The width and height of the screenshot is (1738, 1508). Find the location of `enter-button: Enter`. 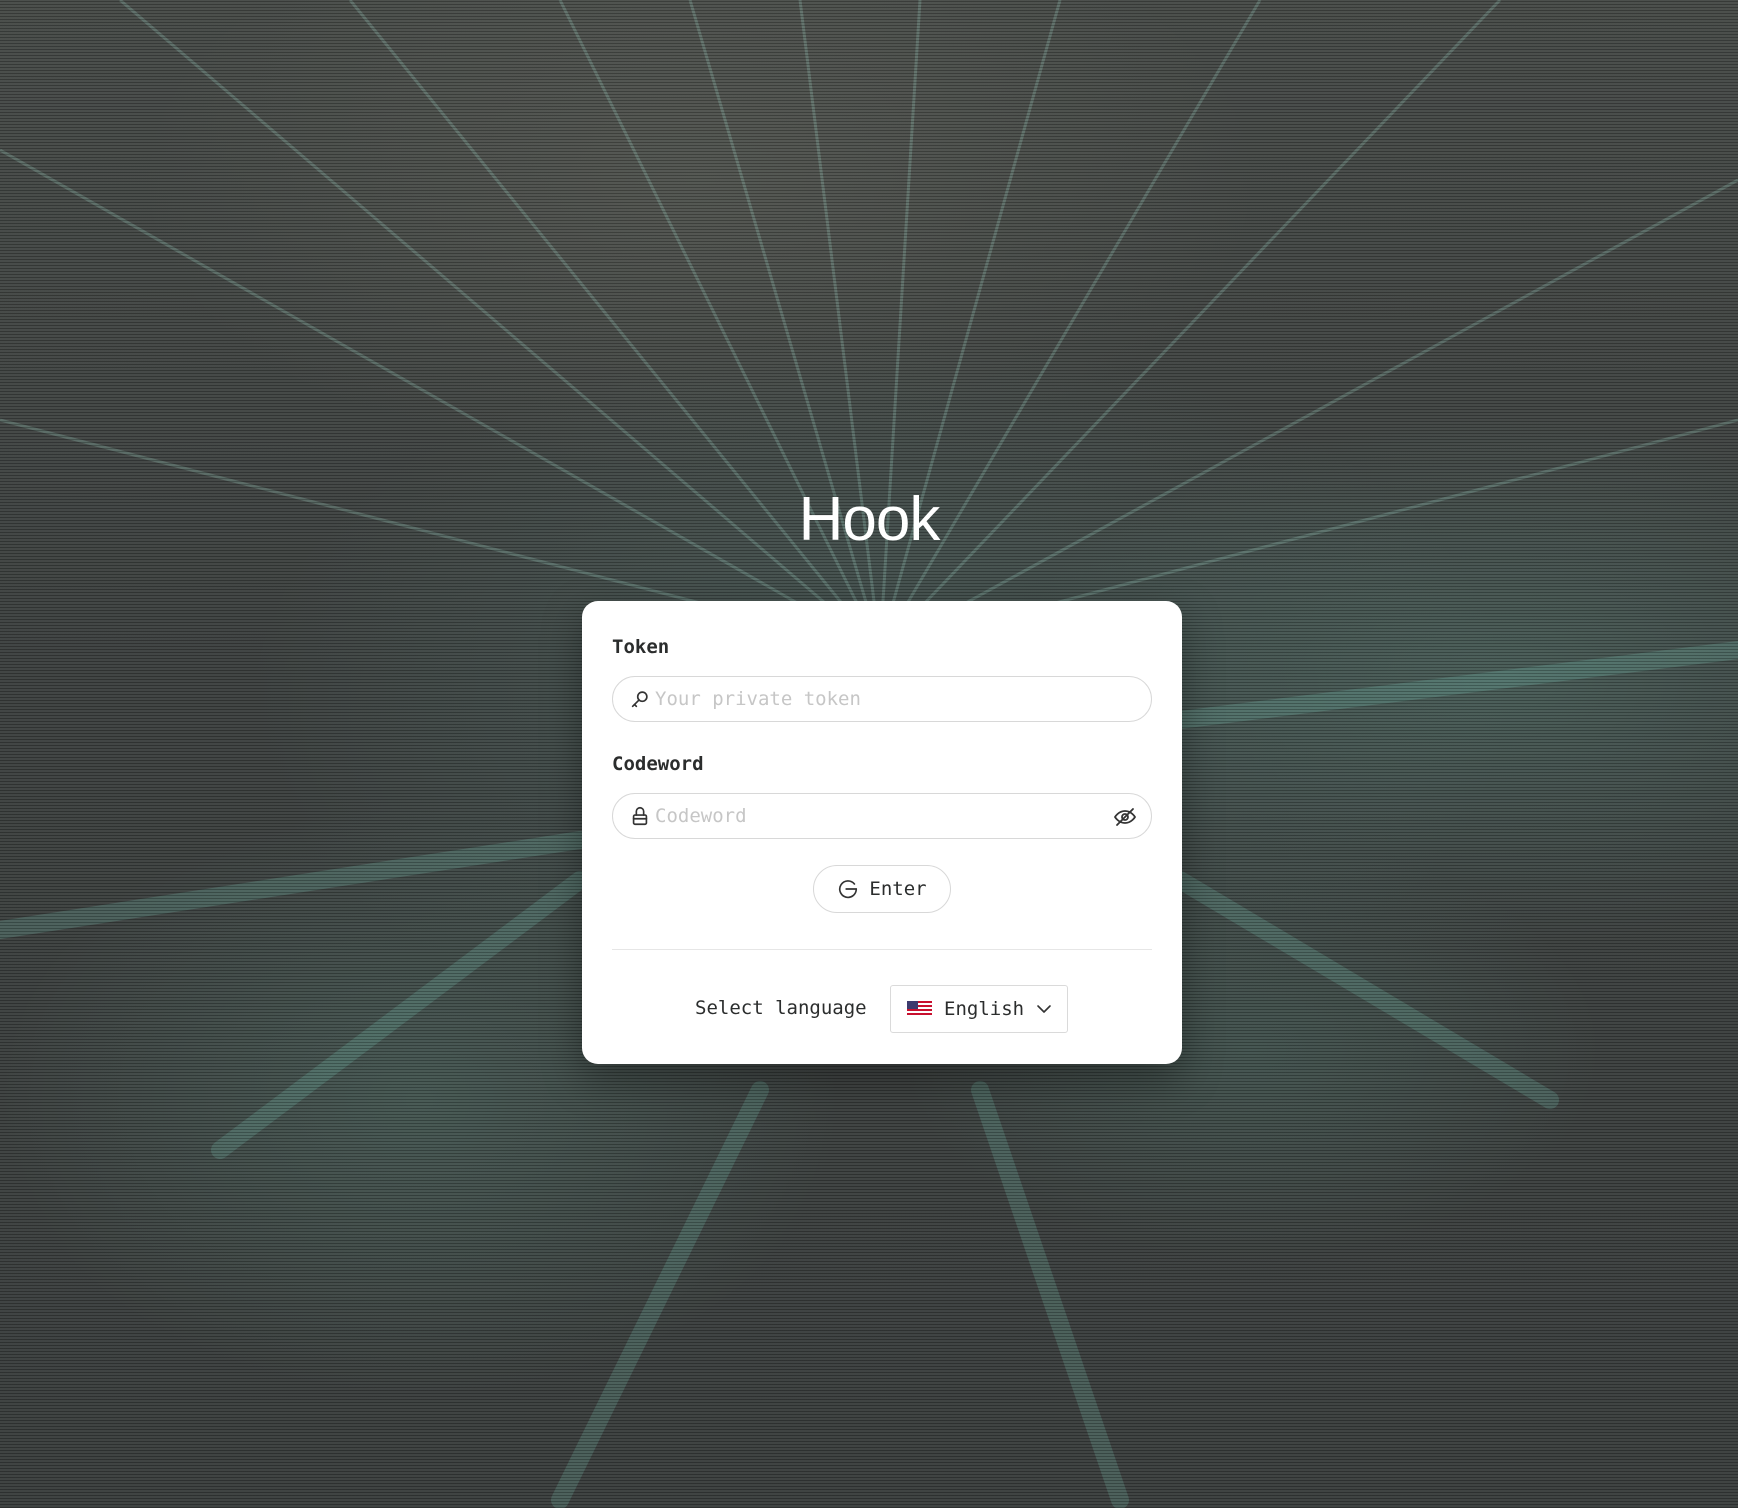

enter-button: Enter is located at coordinates (882, 889).